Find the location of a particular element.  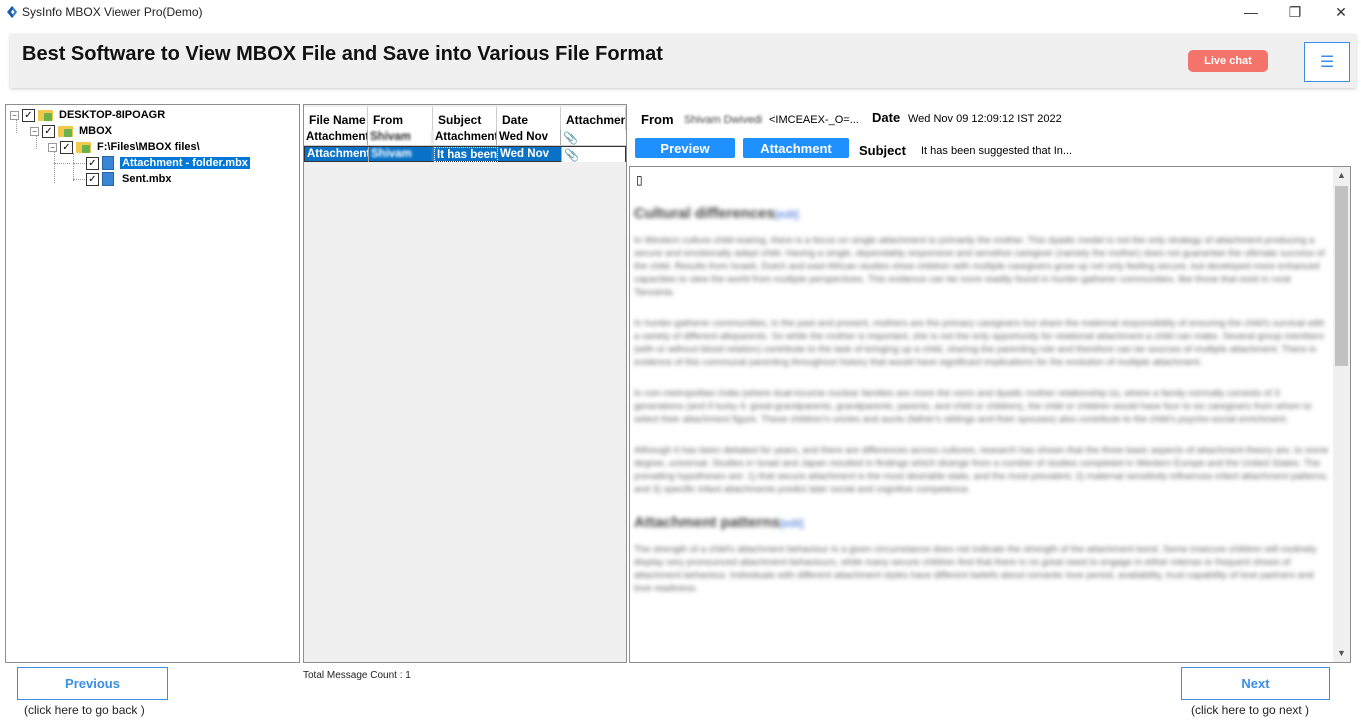

attachment-tab-button: Attachment is located at coordinates (796, 148).